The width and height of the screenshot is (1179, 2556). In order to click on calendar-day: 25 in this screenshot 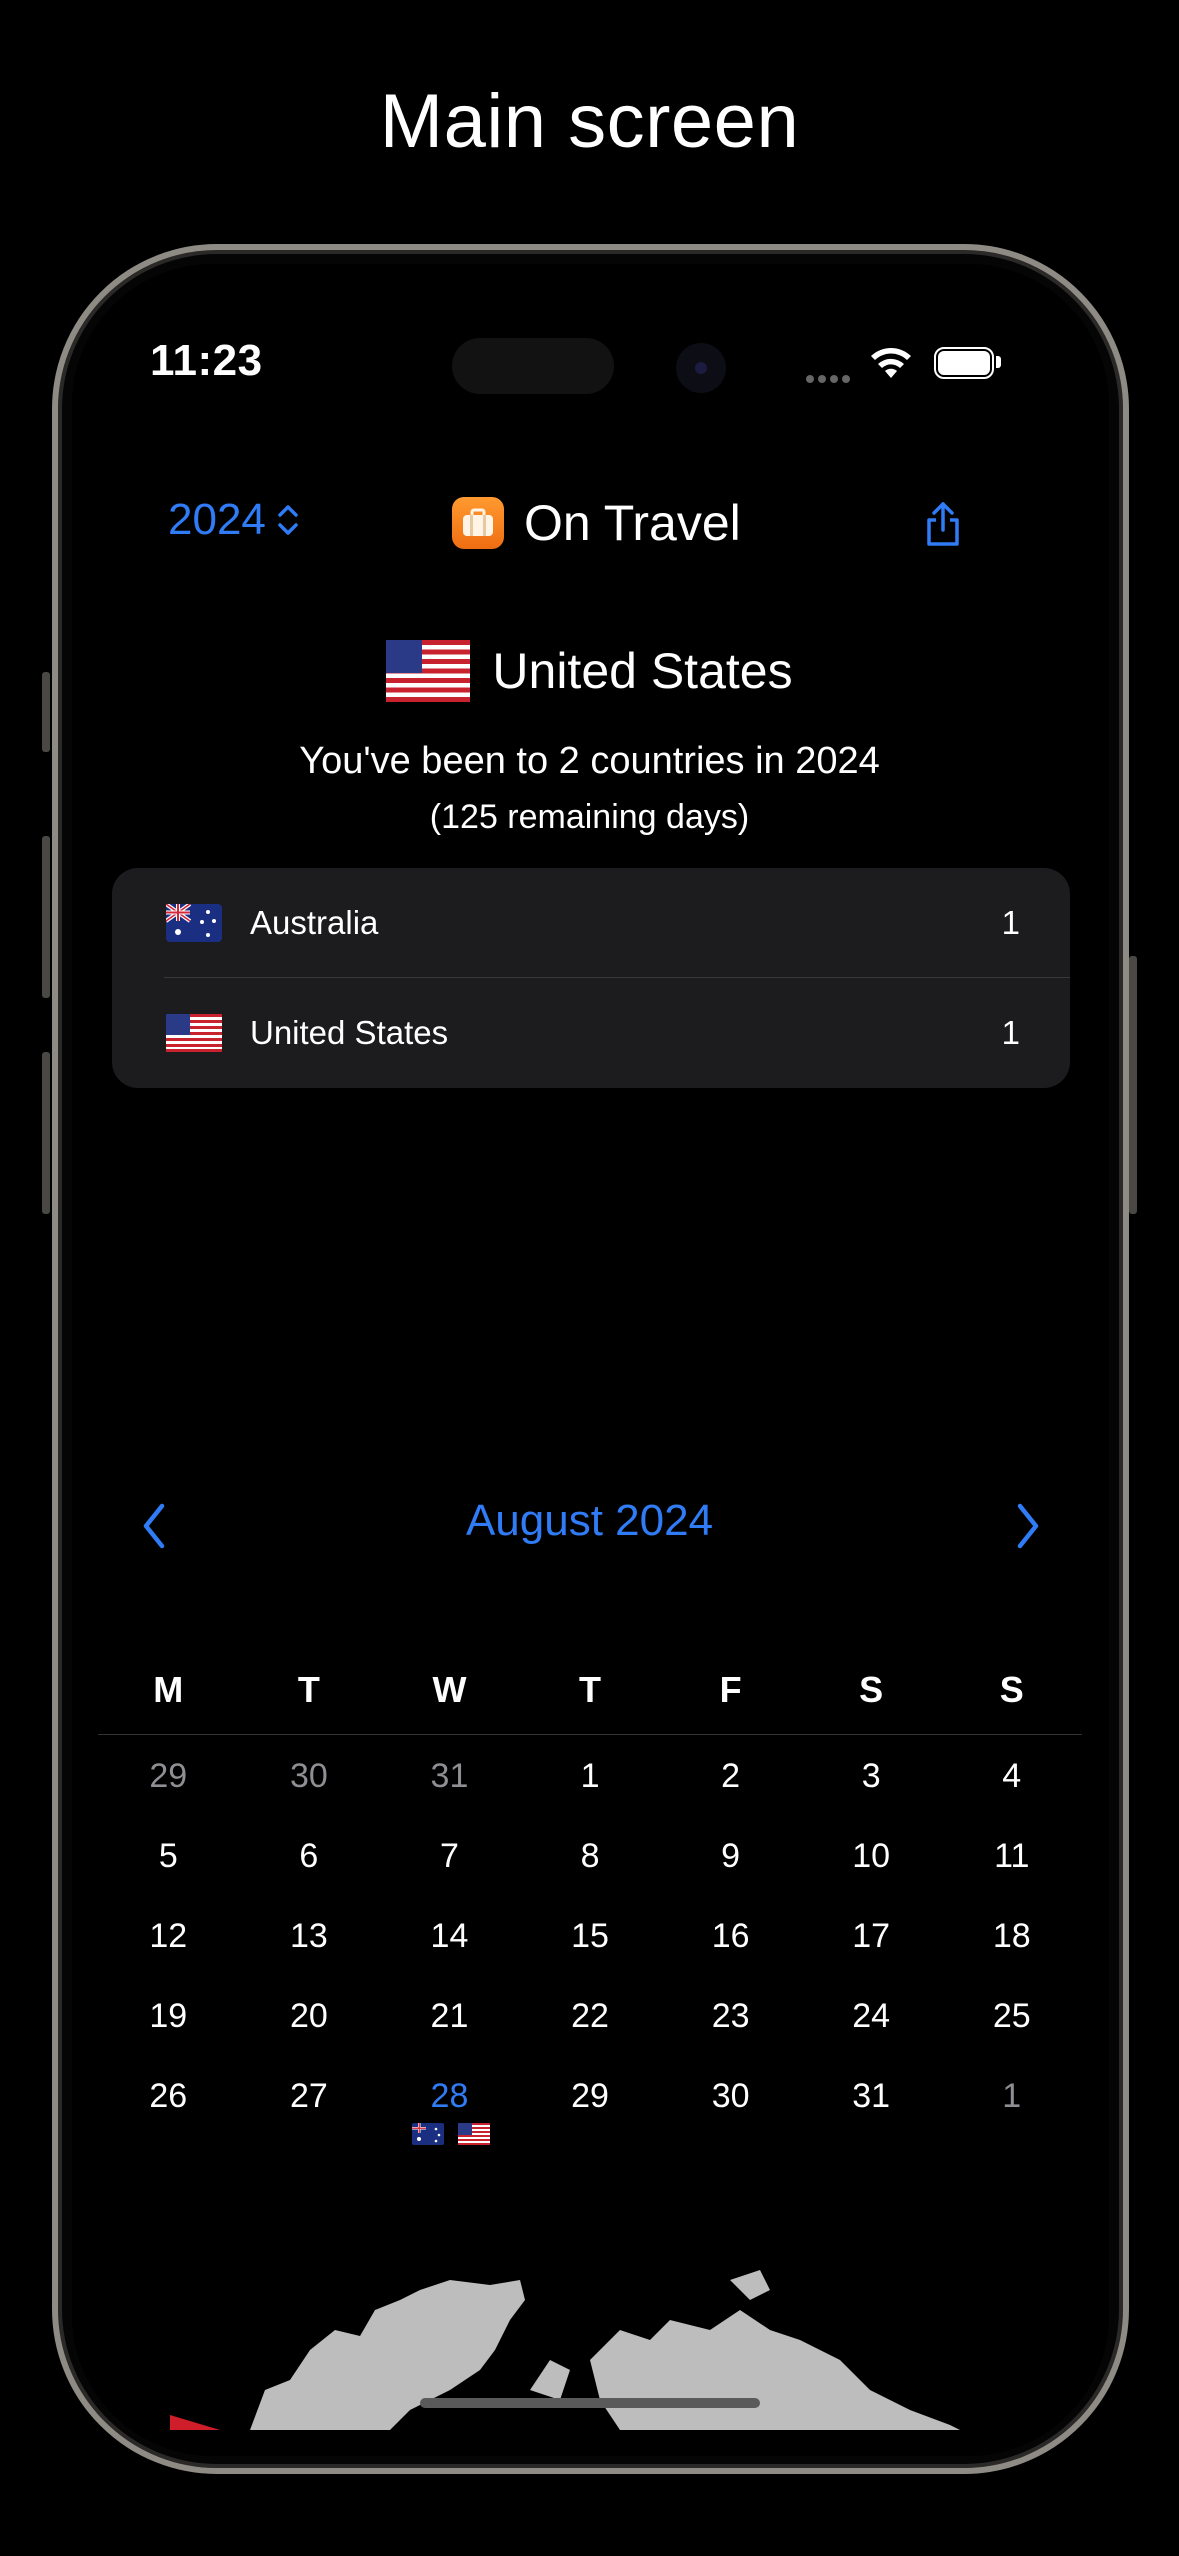, I will do `click(1011, 2021)`.